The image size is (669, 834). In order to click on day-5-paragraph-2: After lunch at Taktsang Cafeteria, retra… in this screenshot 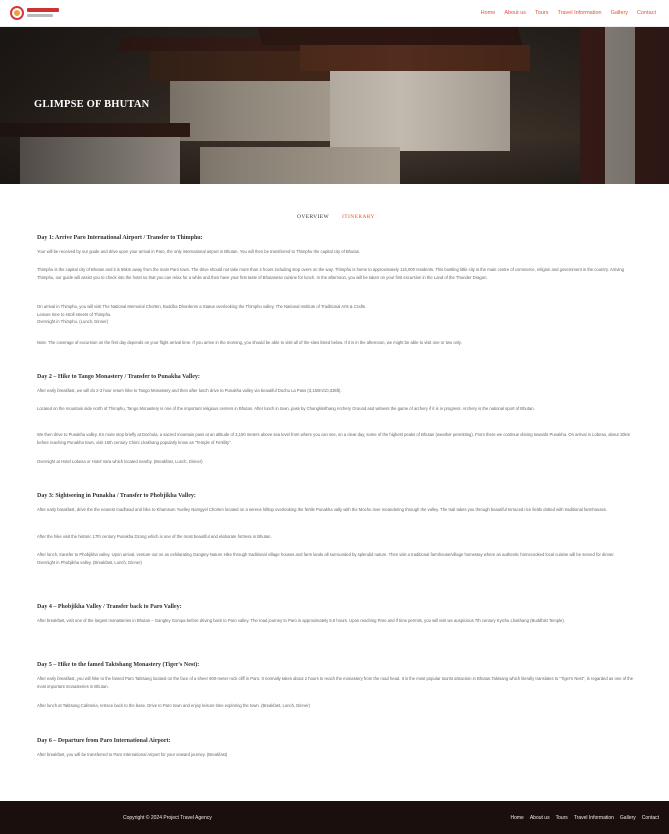, I will do `click(173, 705)`.